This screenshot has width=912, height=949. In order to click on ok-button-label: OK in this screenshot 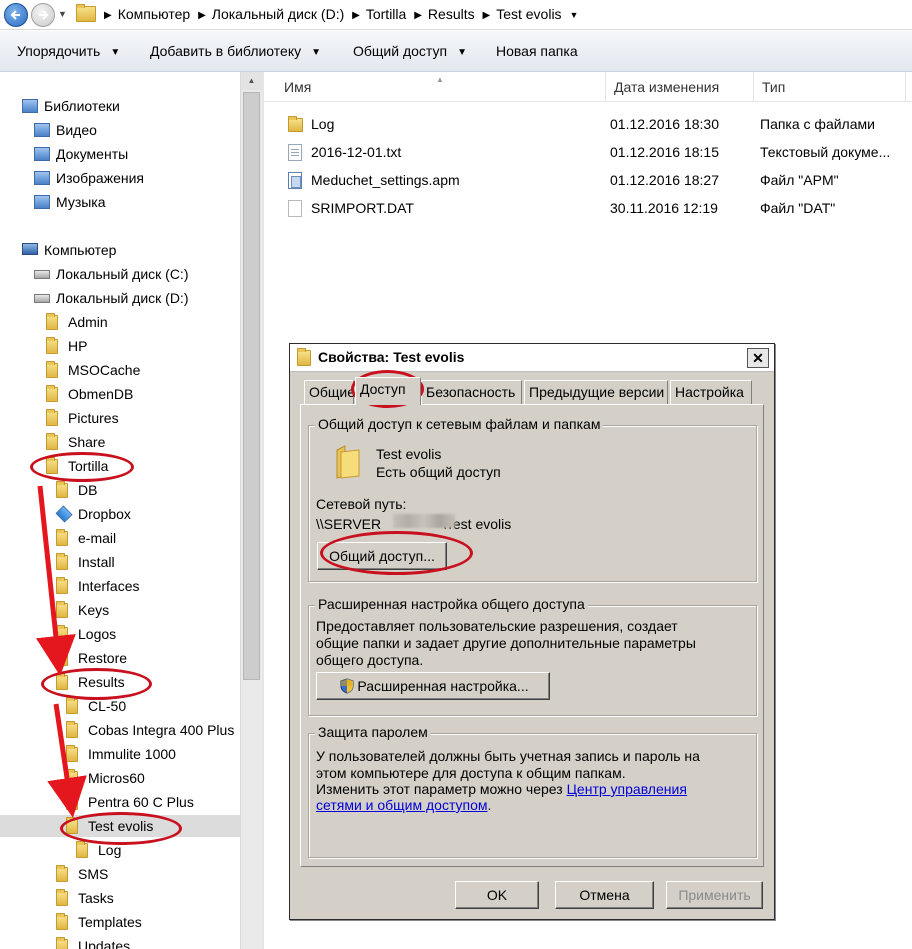, I will do `click(497, 895)`.